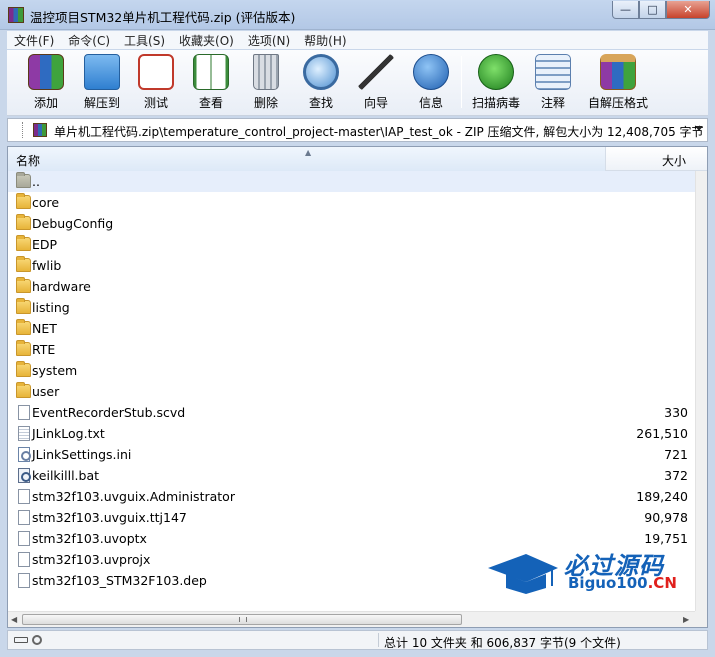  Describe the element at coordinates (351, 244) in the screenshot. I see `folder-row: EDP` at that location.